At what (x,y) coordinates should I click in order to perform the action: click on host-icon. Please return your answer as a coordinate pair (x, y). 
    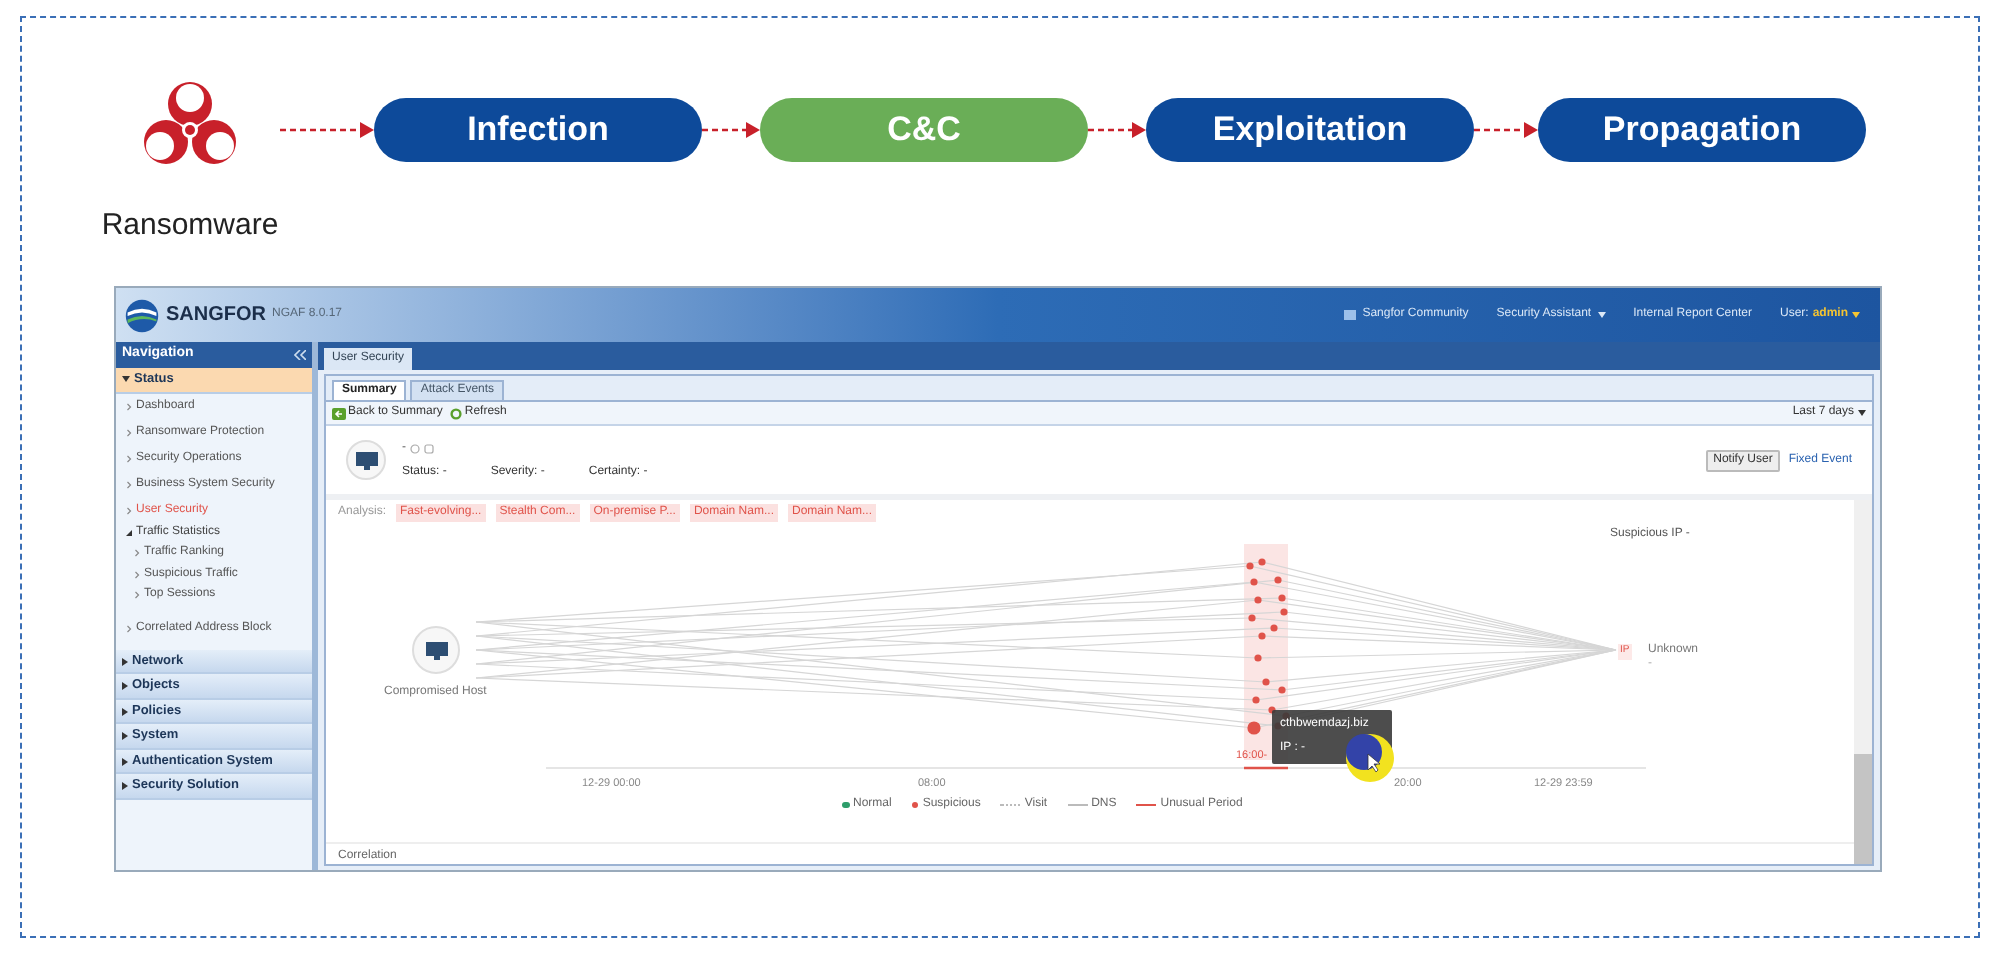
    Looking at the image, I should click on (366, 460).